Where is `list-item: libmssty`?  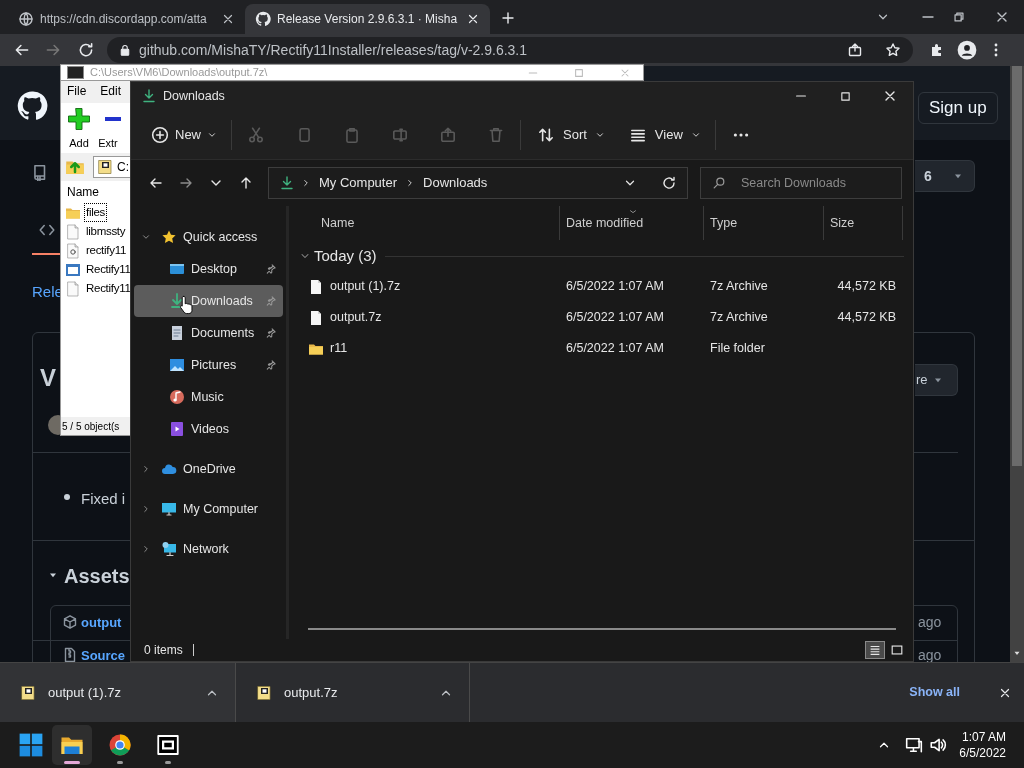 list-item: libmssty is located at coordinates (106, 231).